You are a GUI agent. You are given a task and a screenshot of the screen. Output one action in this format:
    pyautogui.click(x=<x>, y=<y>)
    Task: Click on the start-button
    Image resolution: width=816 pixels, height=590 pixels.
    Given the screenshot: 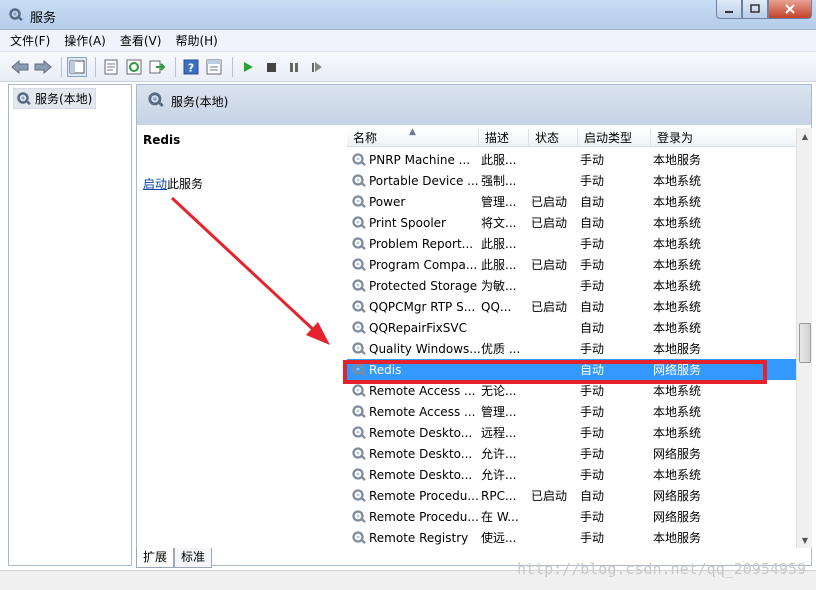 What is the action you would take?
    pyautogui.click(x=248, y=67)
    